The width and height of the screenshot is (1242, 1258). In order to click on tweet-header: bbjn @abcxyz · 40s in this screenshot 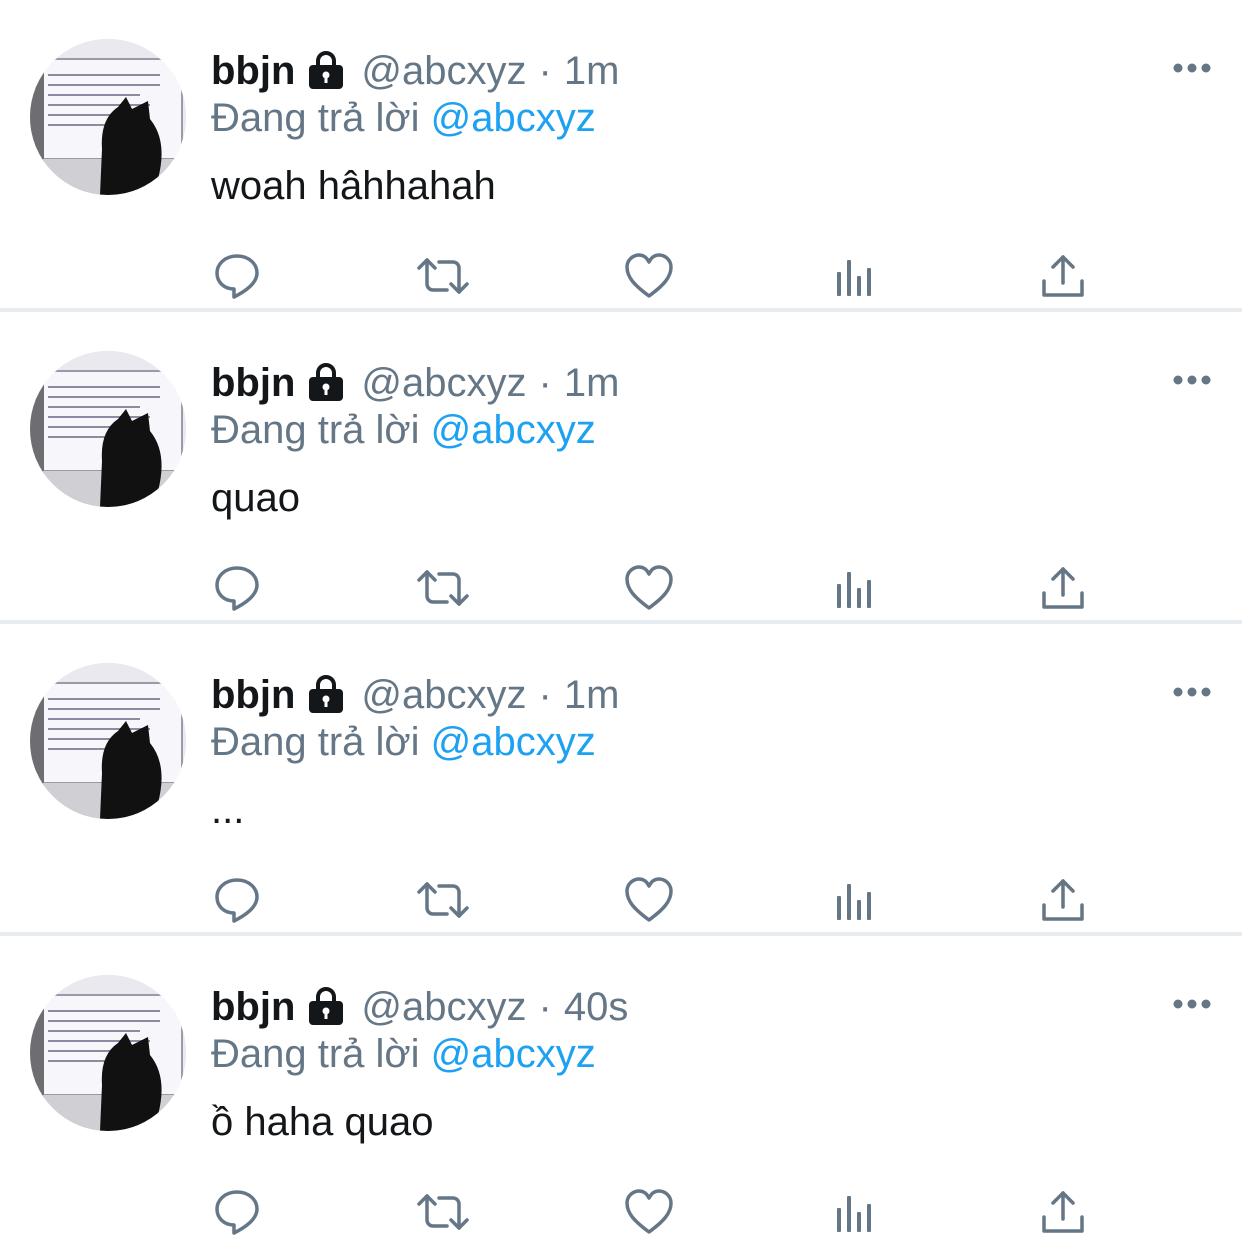, I will do `click(419, 1007)`.